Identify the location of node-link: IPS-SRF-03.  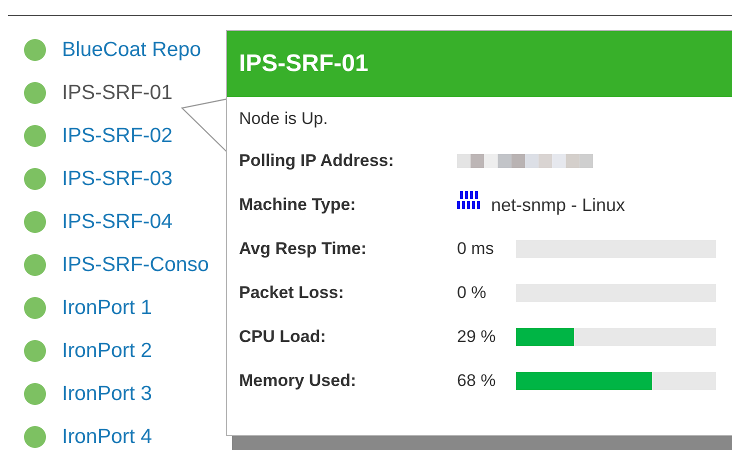
(117, 178).